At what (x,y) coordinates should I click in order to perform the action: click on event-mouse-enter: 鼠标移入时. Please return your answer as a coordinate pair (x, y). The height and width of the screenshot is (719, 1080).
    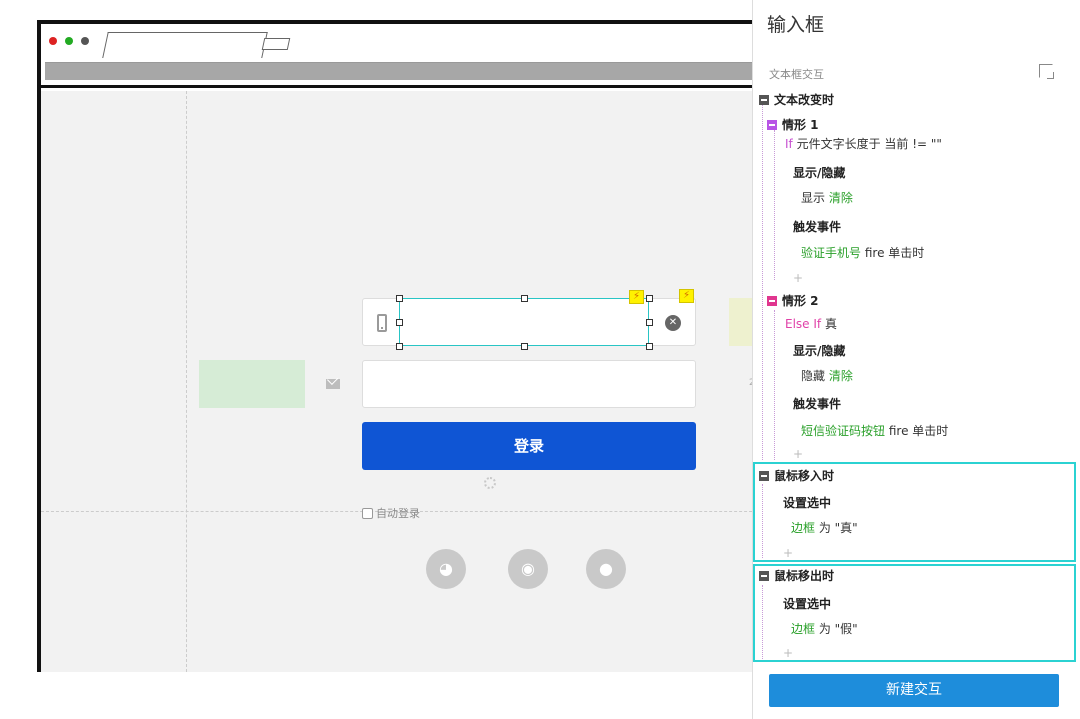
    Looking at the image, I should click on (796, 476).